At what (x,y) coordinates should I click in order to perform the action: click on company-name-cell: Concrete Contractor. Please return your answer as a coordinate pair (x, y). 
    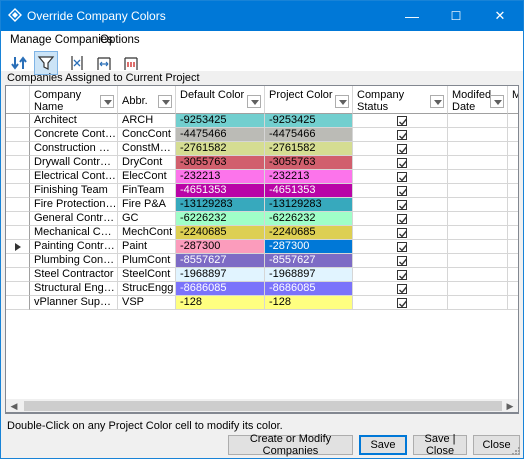
    Looking at the image, I should click on (74, 135).